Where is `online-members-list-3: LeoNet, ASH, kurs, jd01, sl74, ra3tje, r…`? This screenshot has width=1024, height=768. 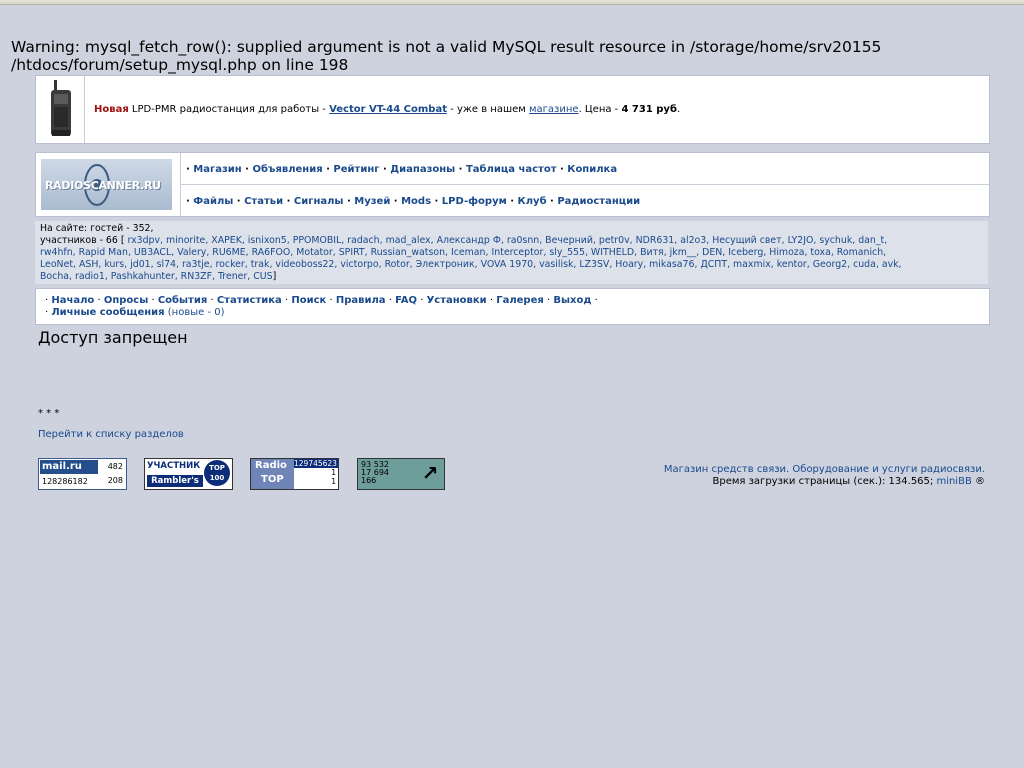 online-members-list-3: LeoNet, ASH, kurs, jd01, sl74, ra3tje, r… is located at coordinates (471, 265).